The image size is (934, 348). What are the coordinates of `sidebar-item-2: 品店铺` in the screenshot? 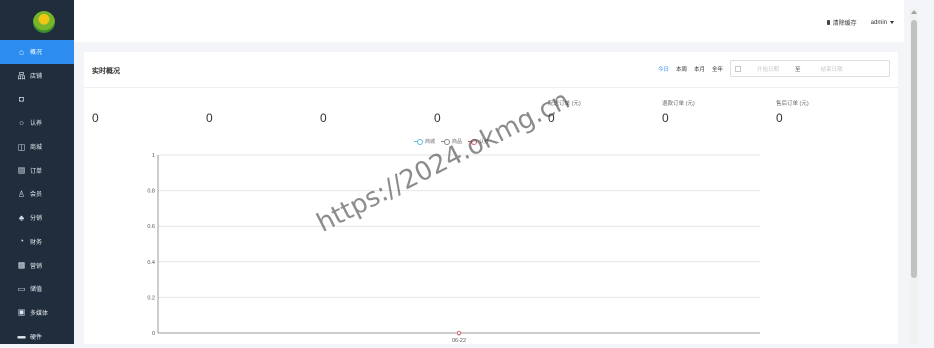 It's located at (37, 76).